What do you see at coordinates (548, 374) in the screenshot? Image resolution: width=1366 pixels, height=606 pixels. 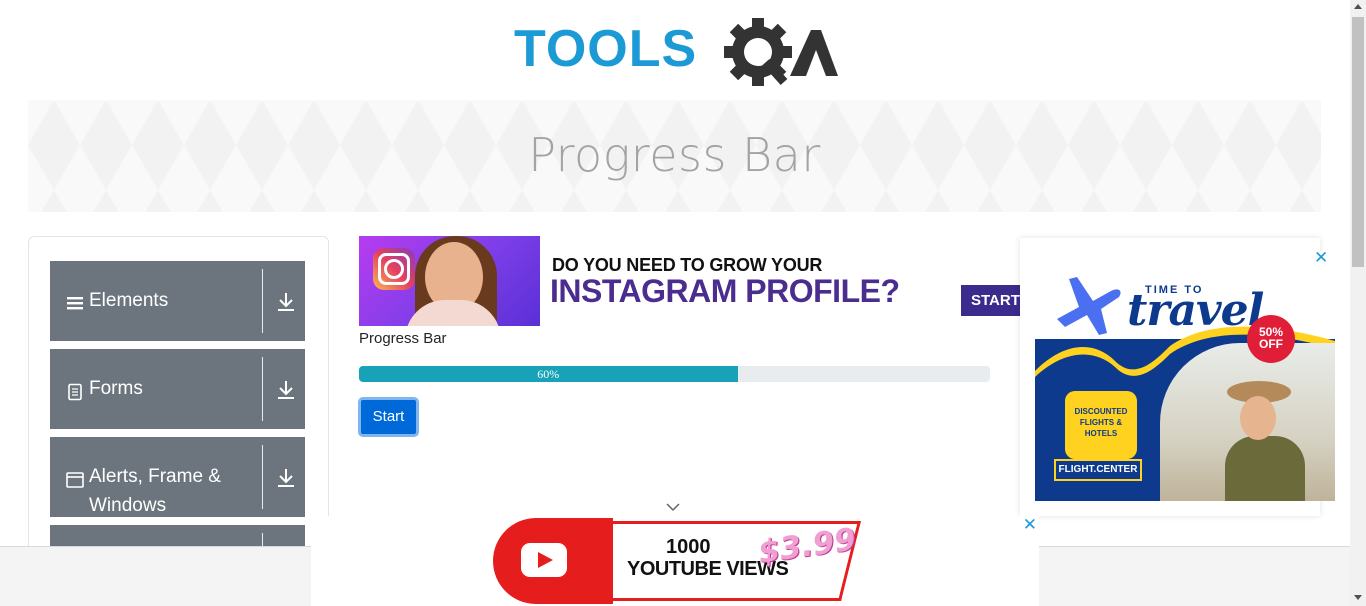 I see `progress-bar-fill: 60%` at bounding box center [548, 374].